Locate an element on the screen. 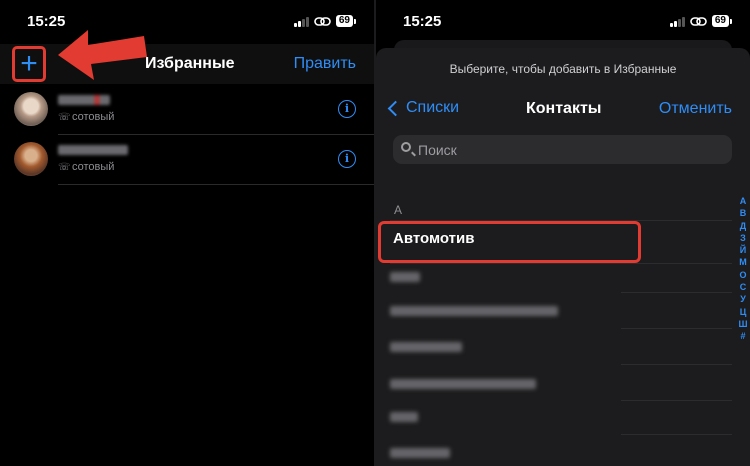  index-letter: У is located at coordinates (743, 299).